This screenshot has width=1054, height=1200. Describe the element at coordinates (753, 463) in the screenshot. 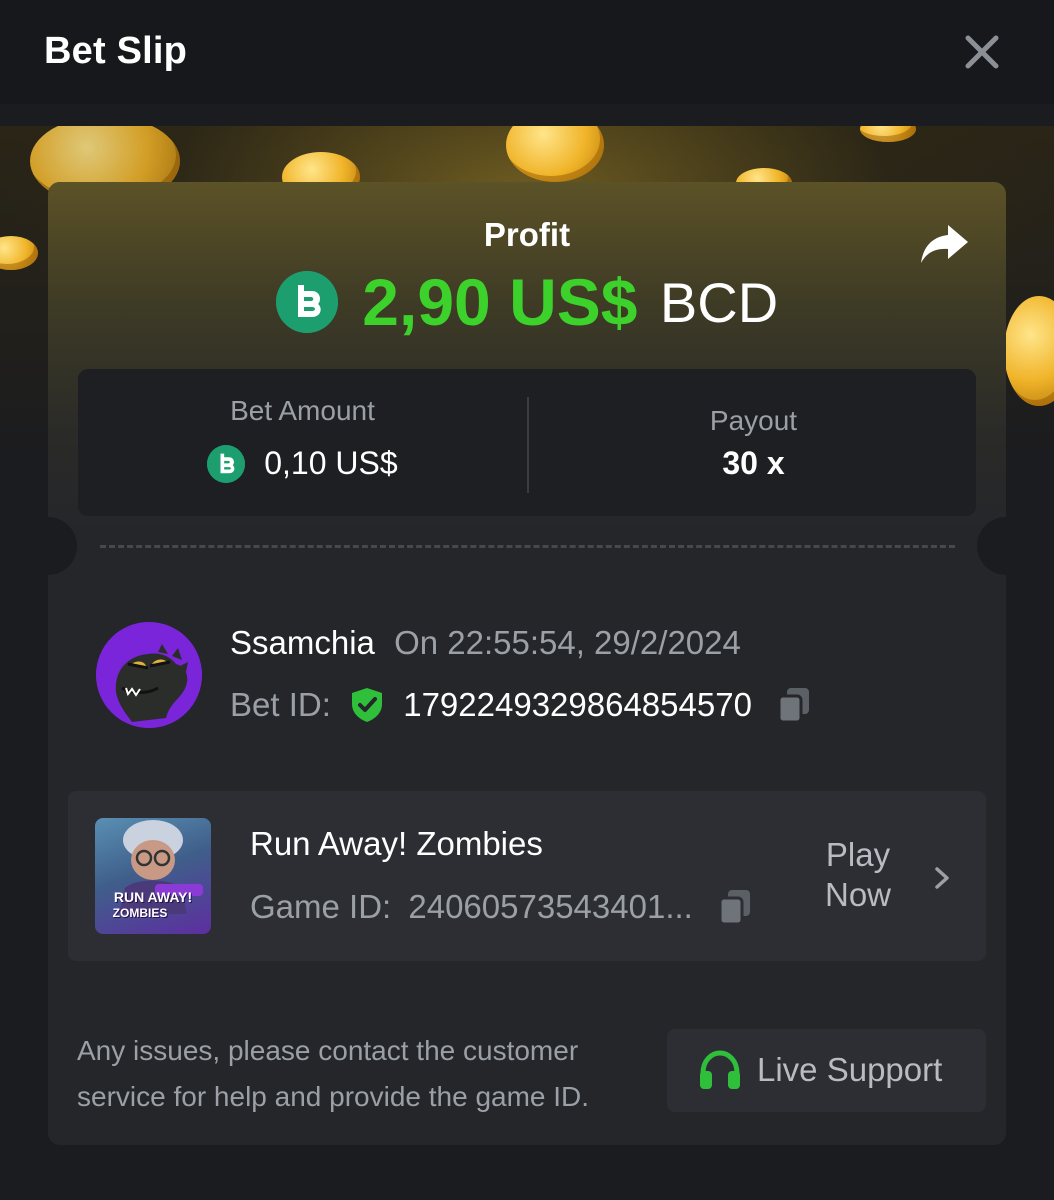

I see `payout-value: 30 x` at that location.